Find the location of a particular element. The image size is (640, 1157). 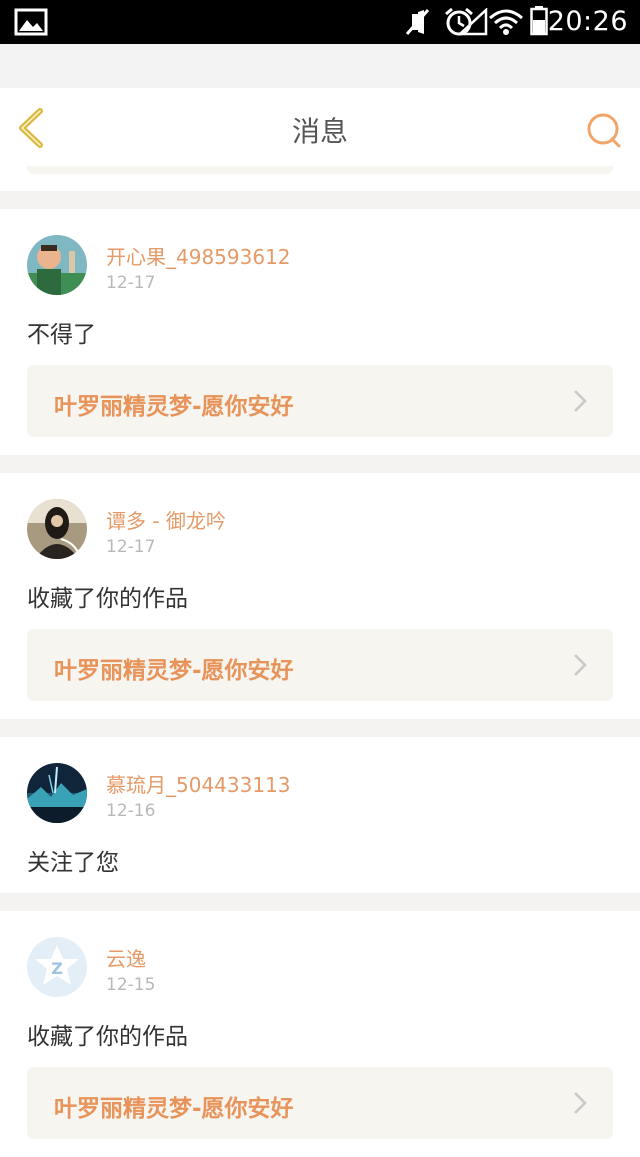

battery-icon is located at coordinates (539, 21).